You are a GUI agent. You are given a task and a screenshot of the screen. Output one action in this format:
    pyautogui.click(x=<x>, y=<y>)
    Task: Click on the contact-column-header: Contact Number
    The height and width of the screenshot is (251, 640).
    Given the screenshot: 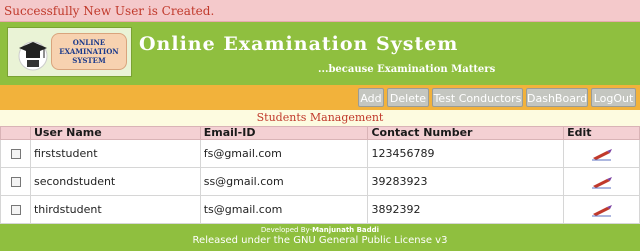 What is the action you would take?
    pyautogui.click(x=466, y=133)
    